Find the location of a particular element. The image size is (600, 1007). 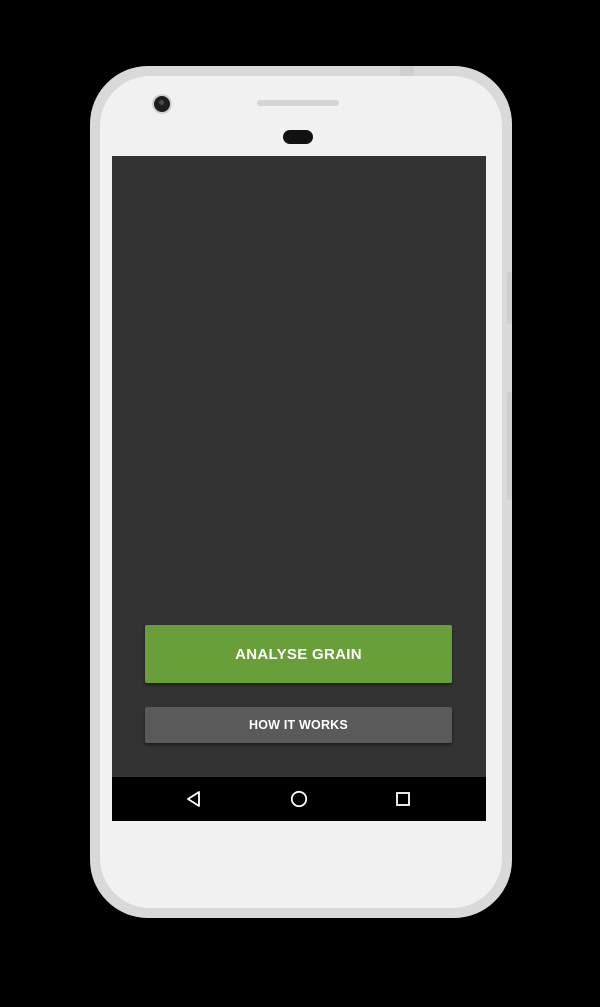

recents-square-icon is located at coordinates (403, 799).